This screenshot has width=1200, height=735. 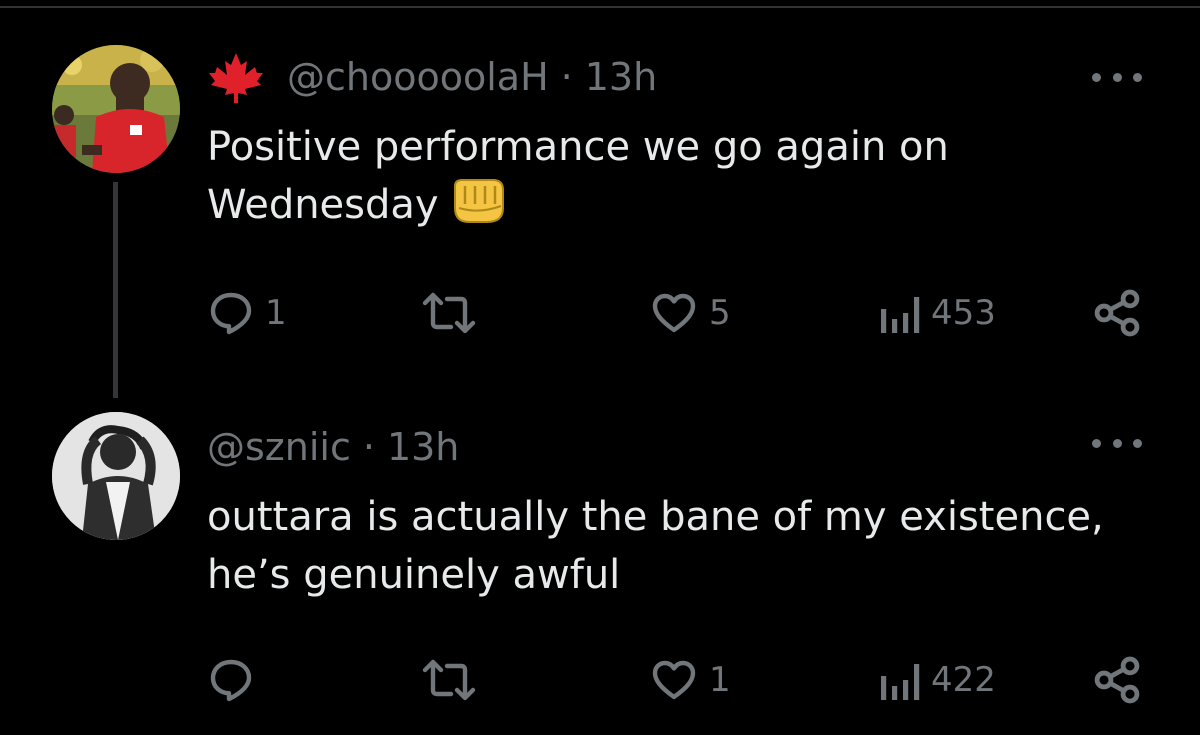 I want to click on views-count: 453, so click(x=963, y=313).